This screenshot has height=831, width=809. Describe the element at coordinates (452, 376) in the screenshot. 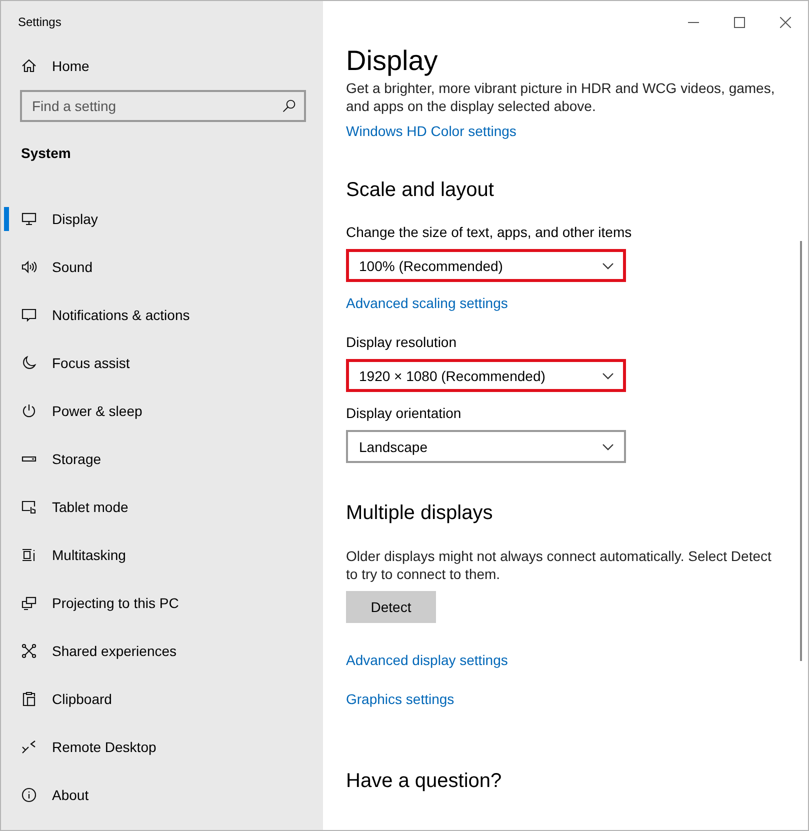

I see `dropdown-value: 1920 × 1080 (Recommended)` at that location.